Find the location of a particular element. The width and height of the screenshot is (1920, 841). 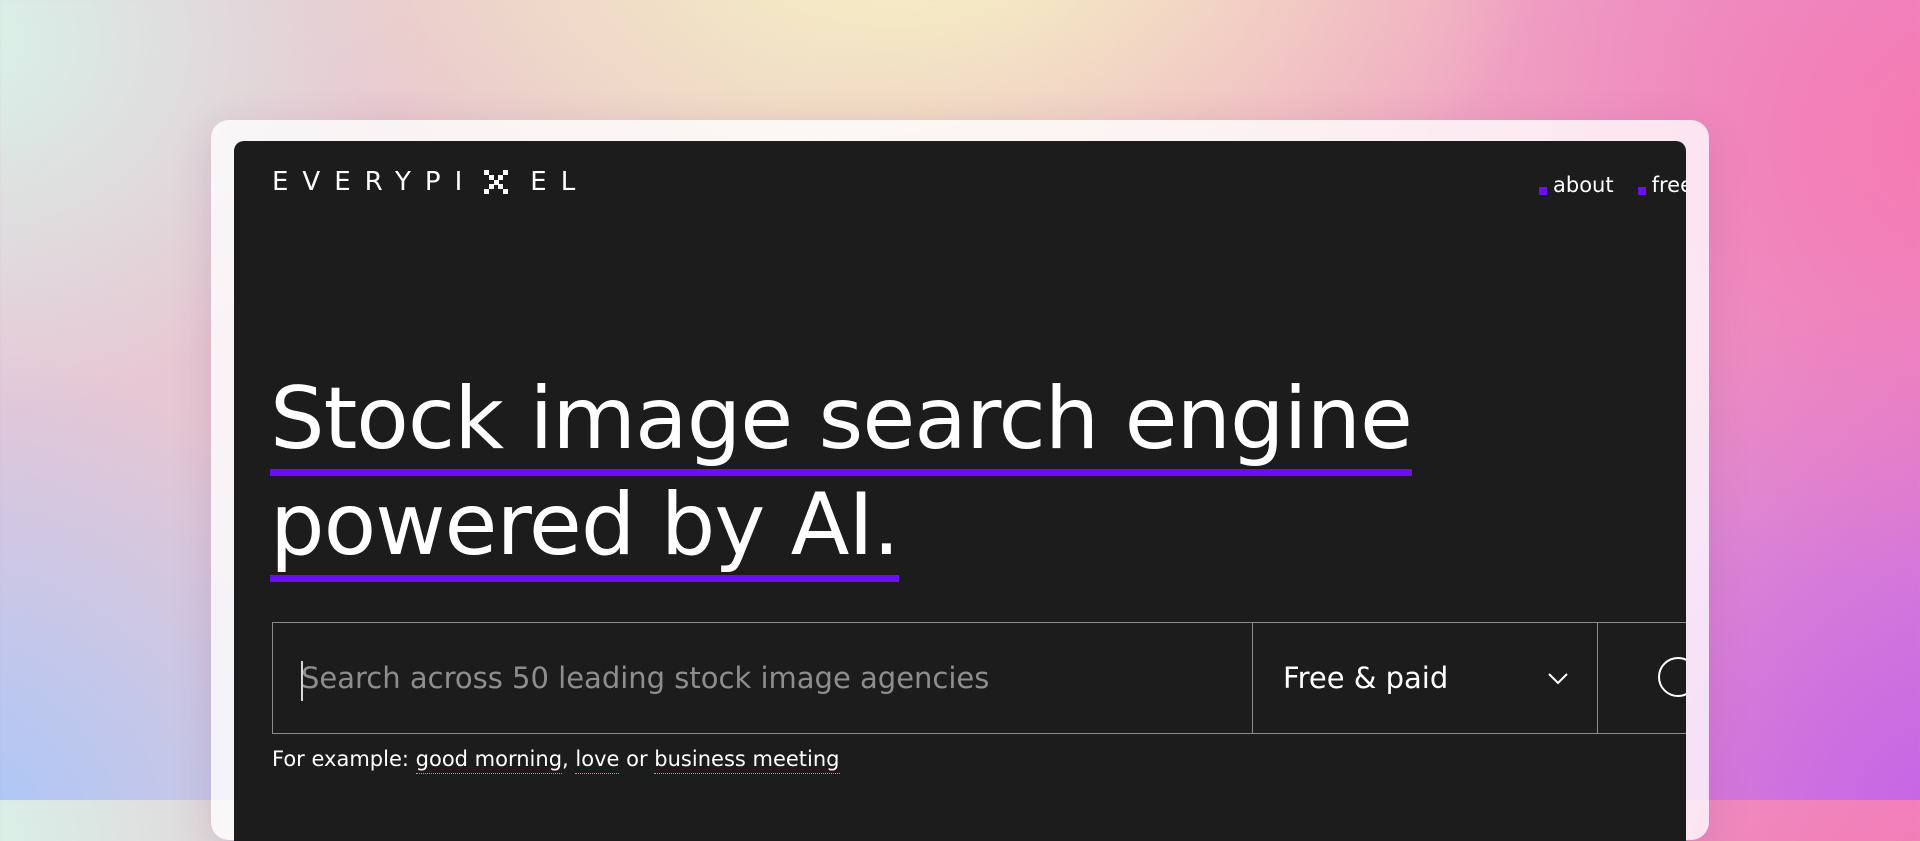

nav-about-link: about is located at coordinates (1576, 185).